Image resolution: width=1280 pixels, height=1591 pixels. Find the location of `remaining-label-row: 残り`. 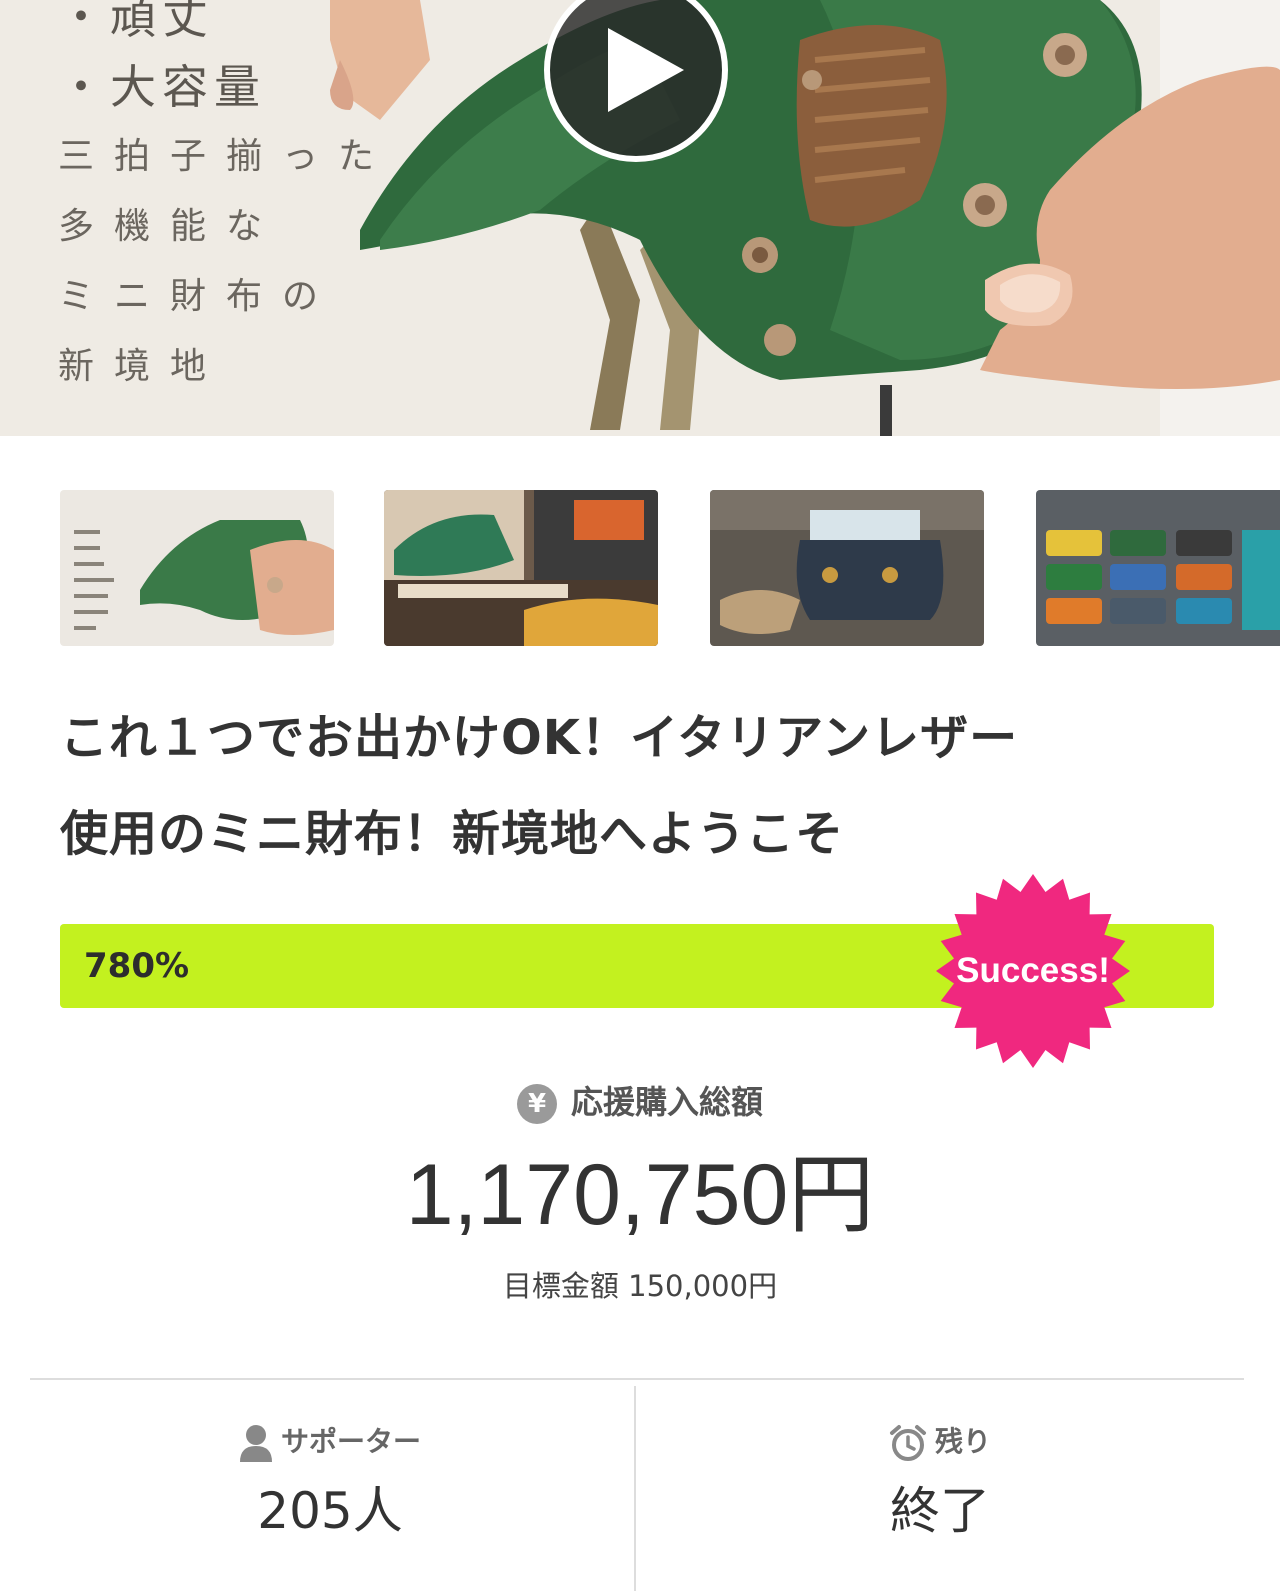

remaining-label-row: 残り is located at coordinates (940, 1442).